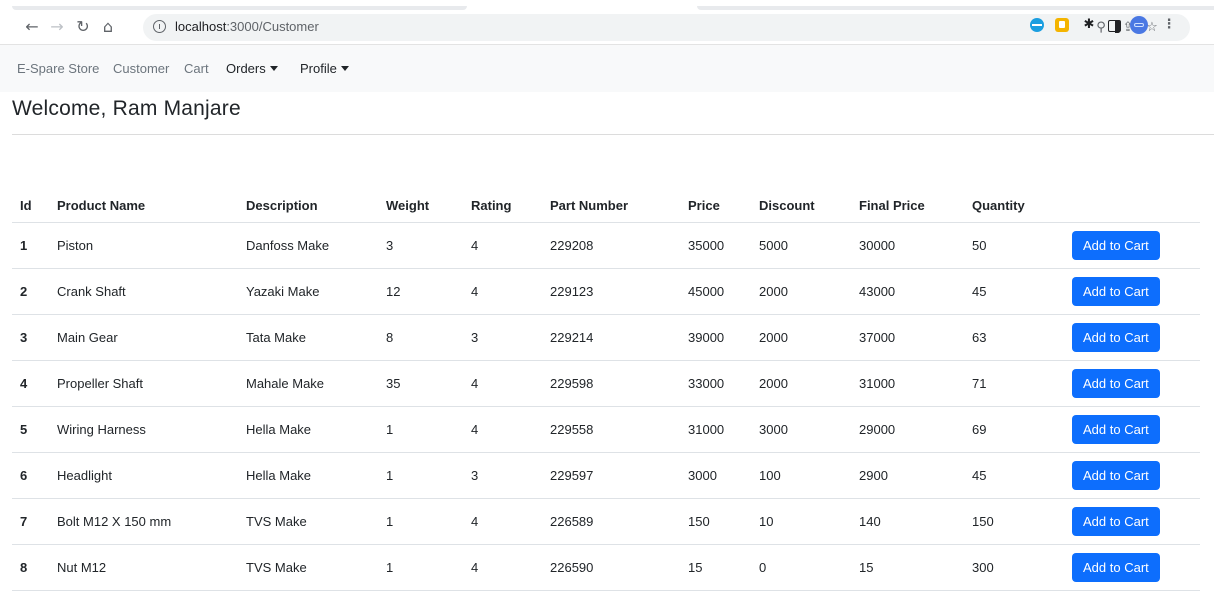 This screenshot has width=1214, height=615. Describe the element at coordinates (1014, 521) in the screenshot. I see `cell-quantity: 150` at that location.